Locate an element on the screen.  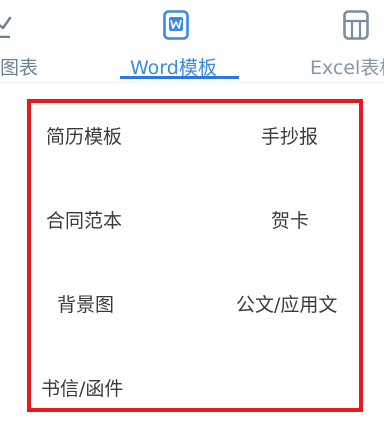
category-handwritten-newspaper: 手抄报 is located at coordinates (289, 137).